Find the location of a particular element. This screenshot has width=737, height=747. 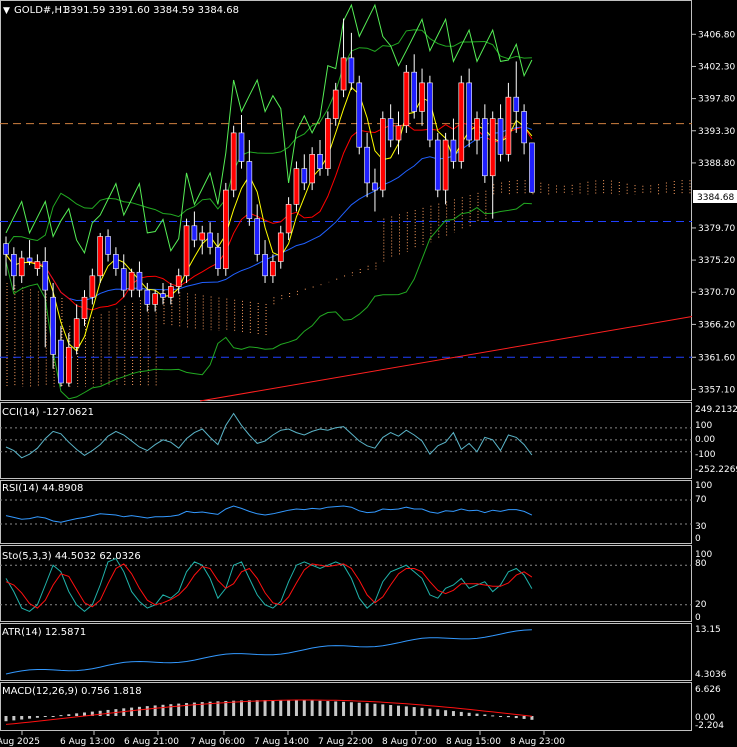

cci-line is located at coordinates (269, 435).